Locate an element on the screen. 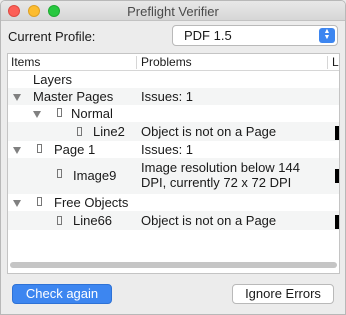 The width and height of the screenshot is (346, 315). row-item-label: Image9 is located at coordinates (95, 175).